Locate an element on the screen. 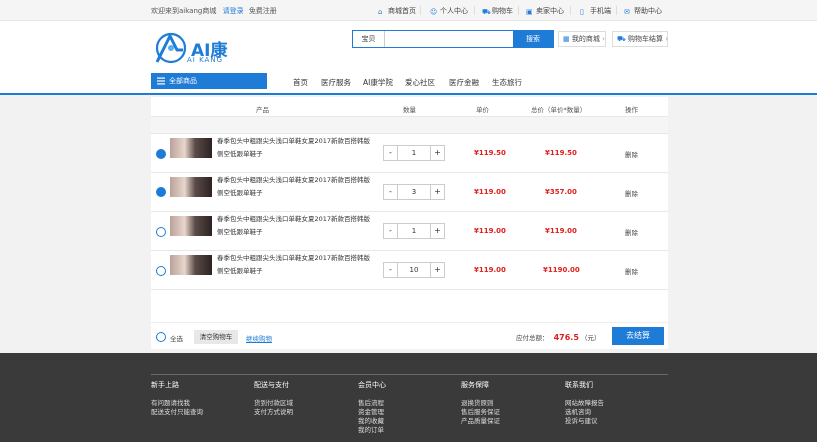 Image resolution: width=817 pixels, height=442 pixels. quantity-value: 3 is located at coordinates (414, 192).